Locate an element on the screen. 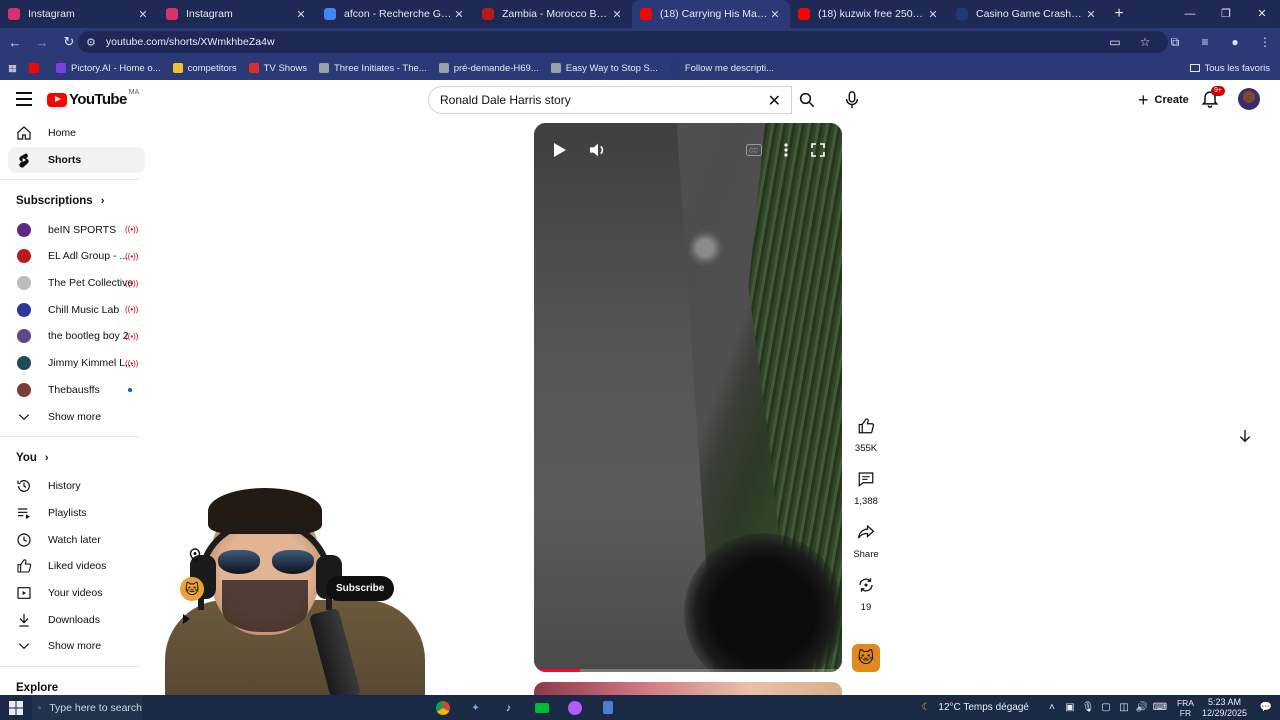  volume-tray-icon: 🔊 is located at coordinates (1142, 707).